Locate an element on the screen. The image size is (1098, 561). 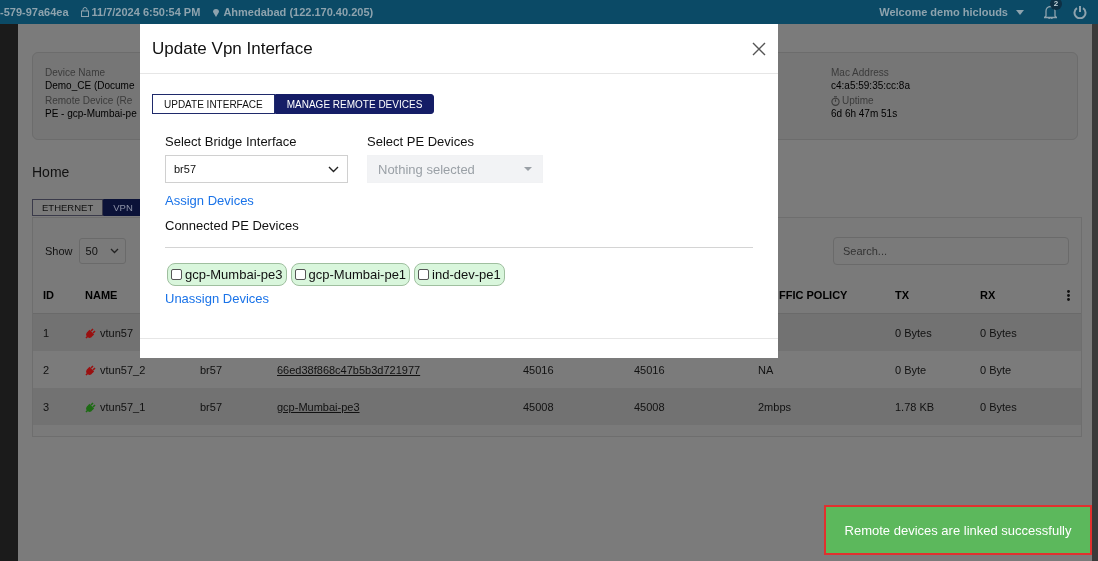
remote-device-link: 66ed38f868c47b5b3d721977 is located at coordinates (349, 369).